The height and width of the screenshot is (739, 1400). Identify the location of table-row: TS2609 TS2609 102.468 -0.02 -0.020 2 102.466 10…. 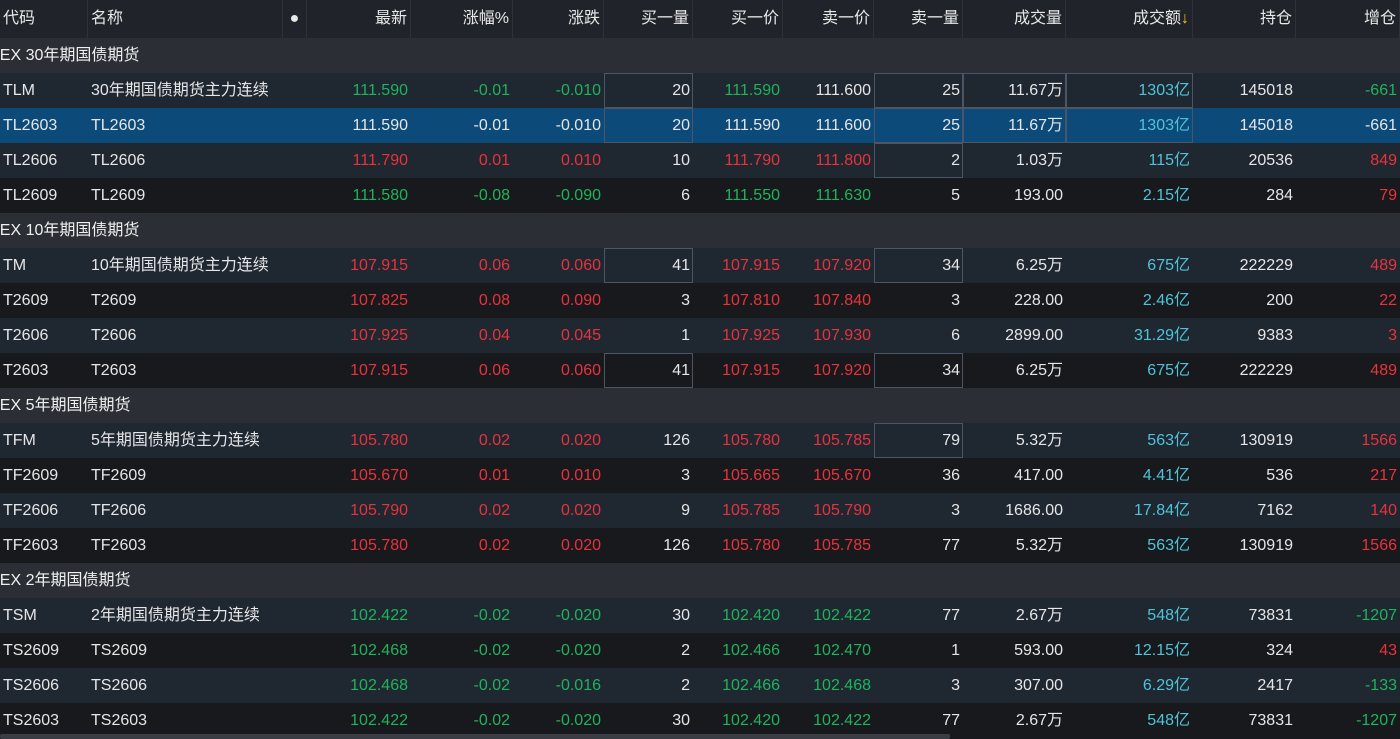
(700, 650).